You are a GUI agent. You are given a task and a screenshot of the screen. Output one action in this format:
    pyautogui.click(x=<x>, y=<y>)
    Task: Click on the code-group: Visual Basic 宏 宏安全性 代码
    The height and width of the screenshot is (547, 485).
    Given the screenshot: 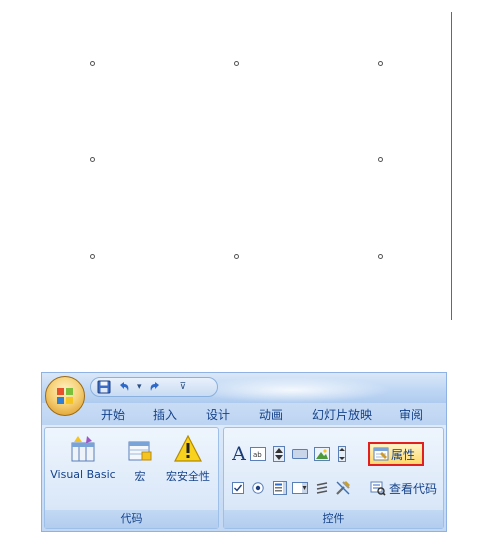 What is the action you would take?
    pyautogui.click(x=131, y=478)
    